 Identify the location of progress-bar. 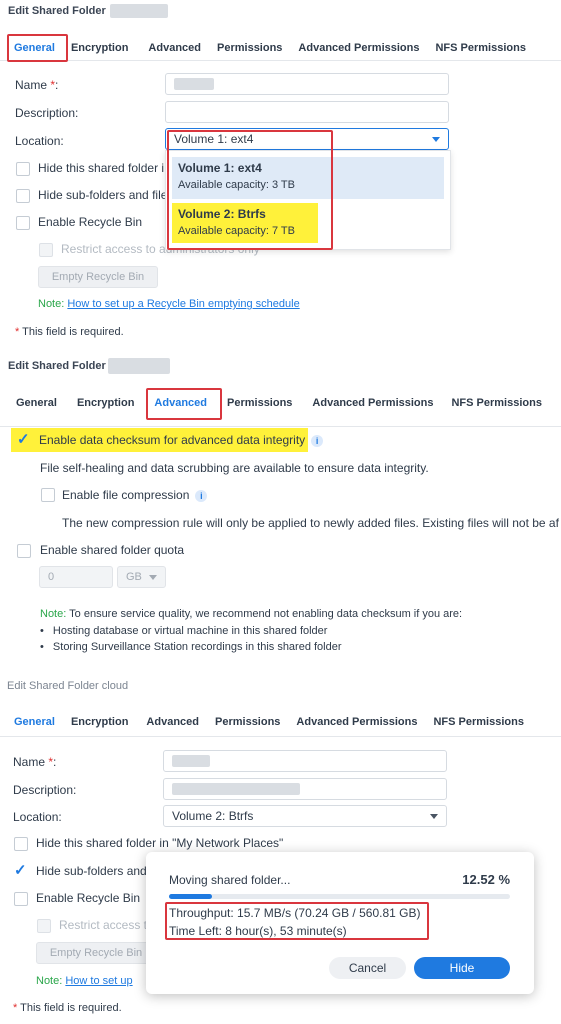
(339, 896).